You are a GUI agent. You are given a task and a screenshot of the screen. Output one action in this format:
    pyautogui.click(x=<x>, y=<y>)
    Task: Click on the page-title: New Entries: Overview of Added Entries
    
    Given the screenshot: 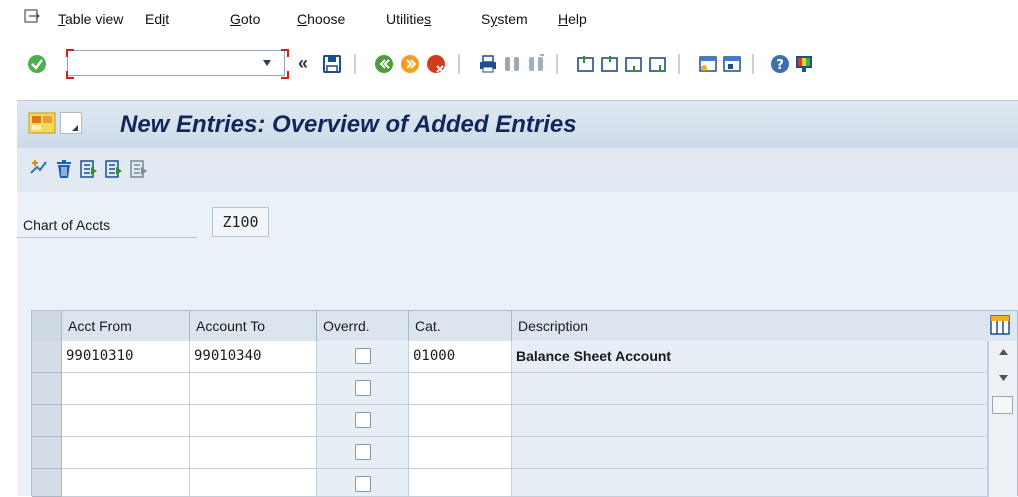 What is the action you would take?
    pyautogui.click(x=348, y=124)
    